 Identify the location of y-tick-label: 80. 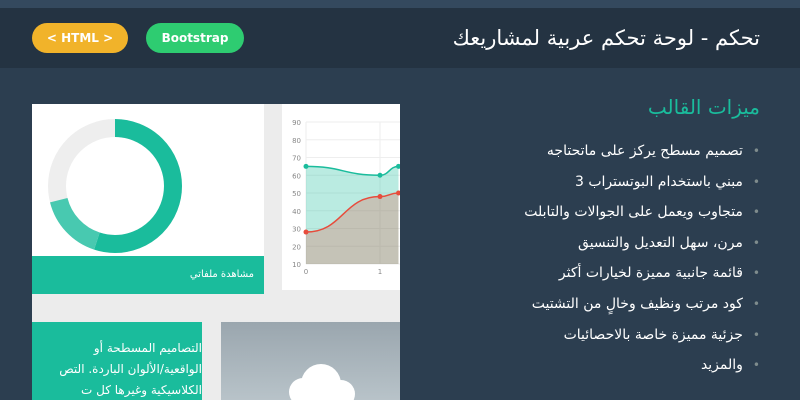
(296, 141).